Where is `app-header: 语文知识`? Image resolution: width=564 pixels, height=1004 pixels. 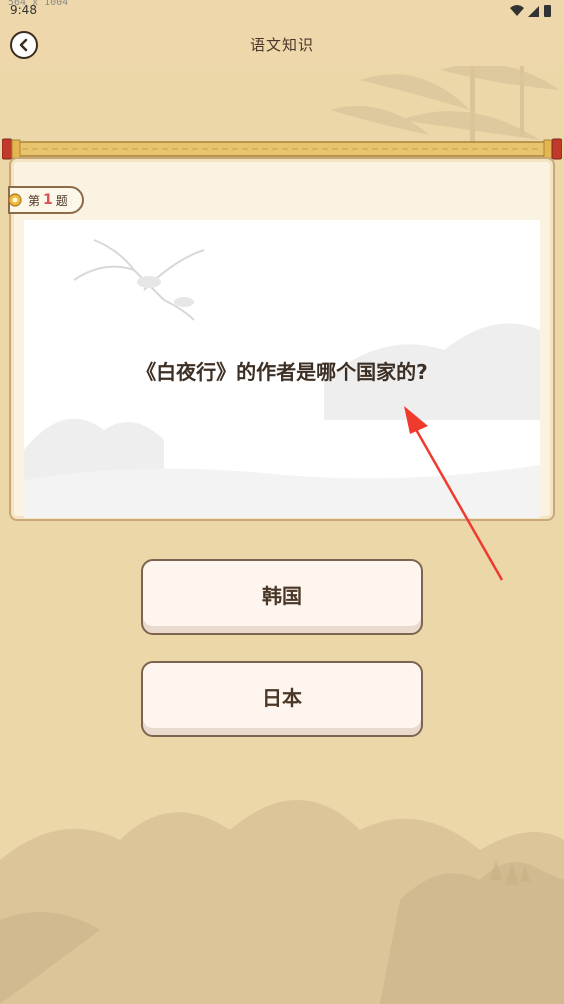
app-header: 语文知识 is located at coordinates (282, 44).